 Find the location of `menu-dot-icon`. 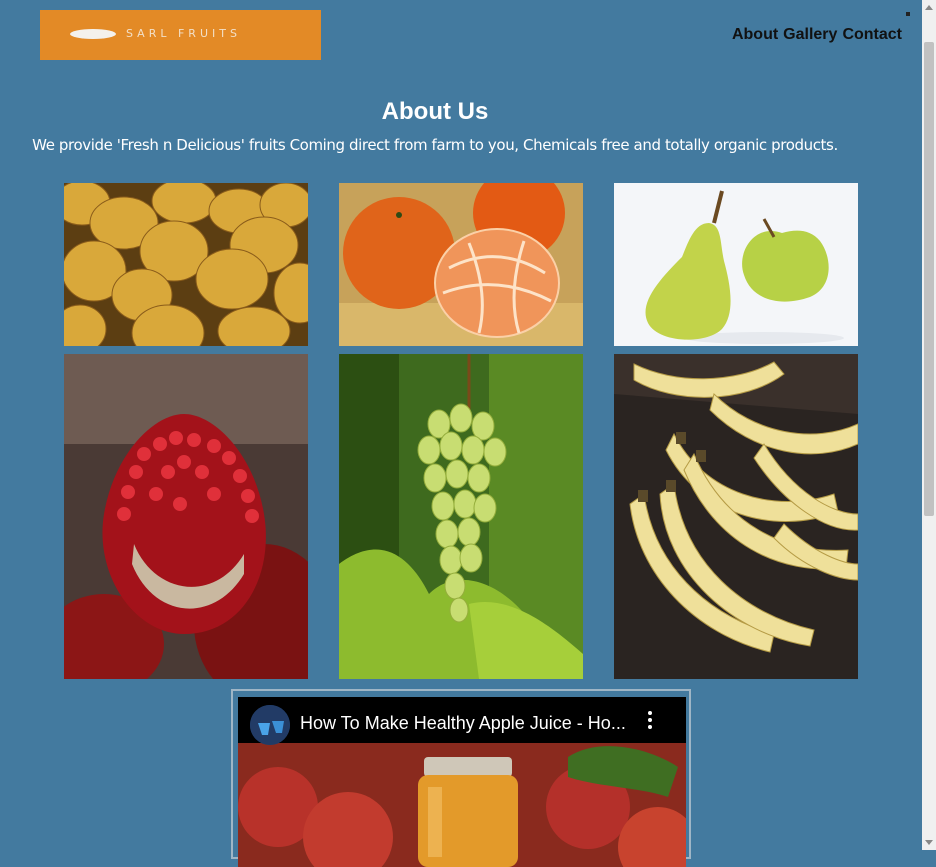

menu-dot-icon is located at coordinates (908, 14).